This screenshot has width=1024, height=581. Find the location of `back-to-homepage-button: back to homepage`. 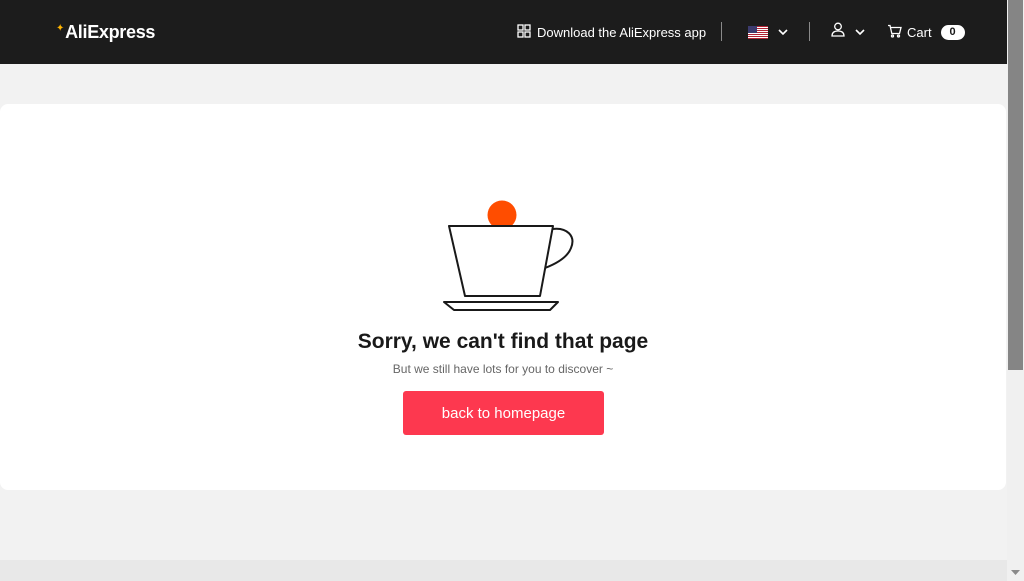

back-to-homepage-button: back to homepage is located at coordinates (503, 413).